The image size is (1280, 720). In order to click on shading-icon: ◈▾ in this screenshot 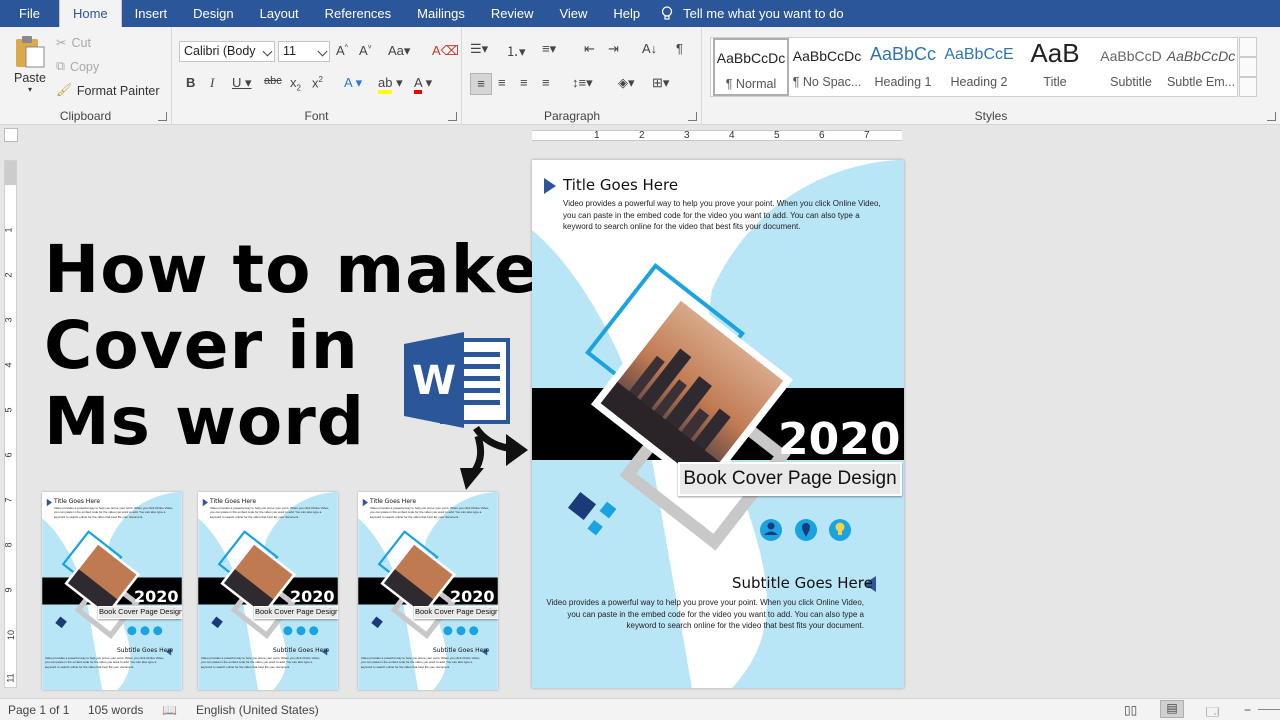, I will do `click(626, 83)`.